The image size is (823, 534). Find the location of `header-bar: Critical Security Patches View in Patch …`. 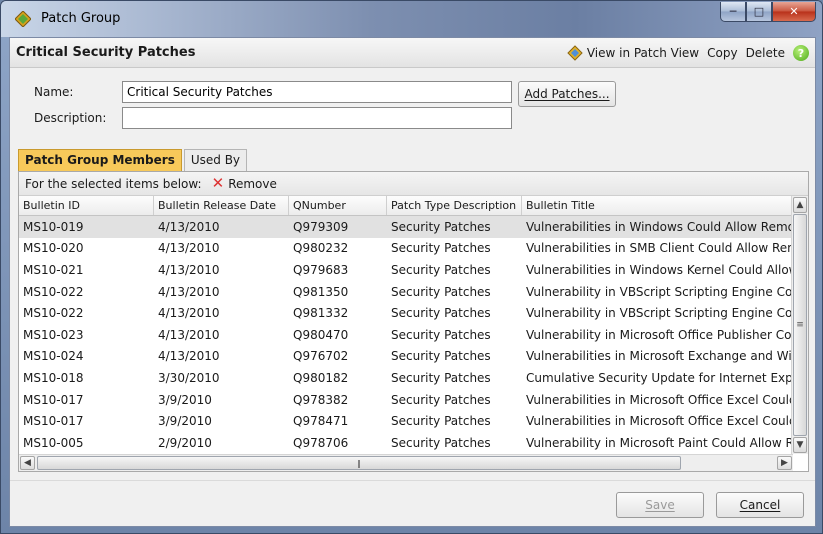

header-bar: Critical Security Patches View in Patch … is located at coordinates (412, 53).